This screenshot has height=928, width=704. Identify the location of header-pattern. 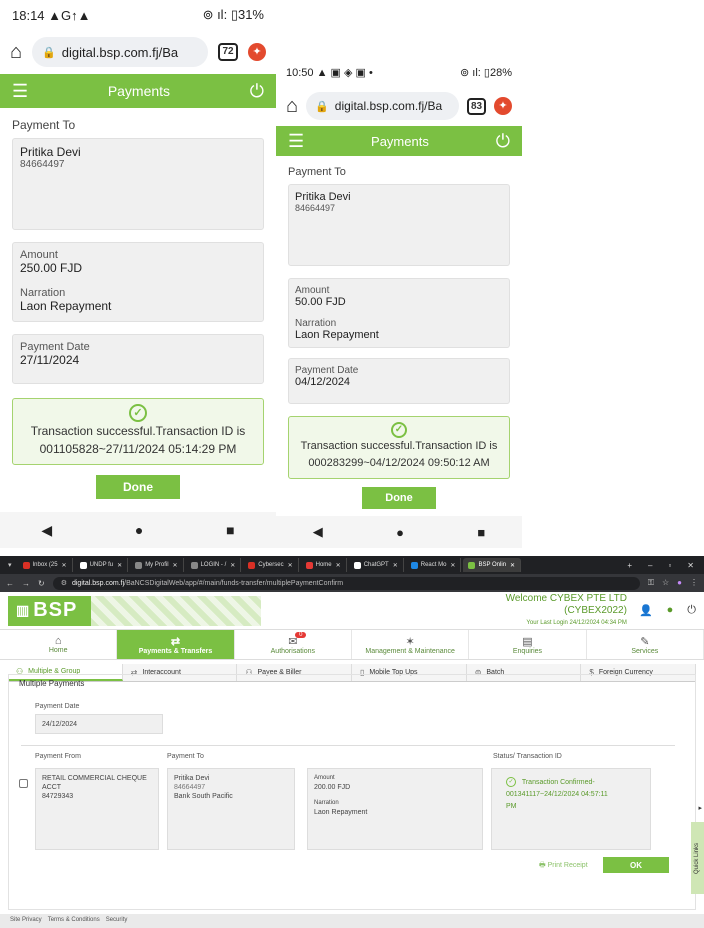
(176, 610).